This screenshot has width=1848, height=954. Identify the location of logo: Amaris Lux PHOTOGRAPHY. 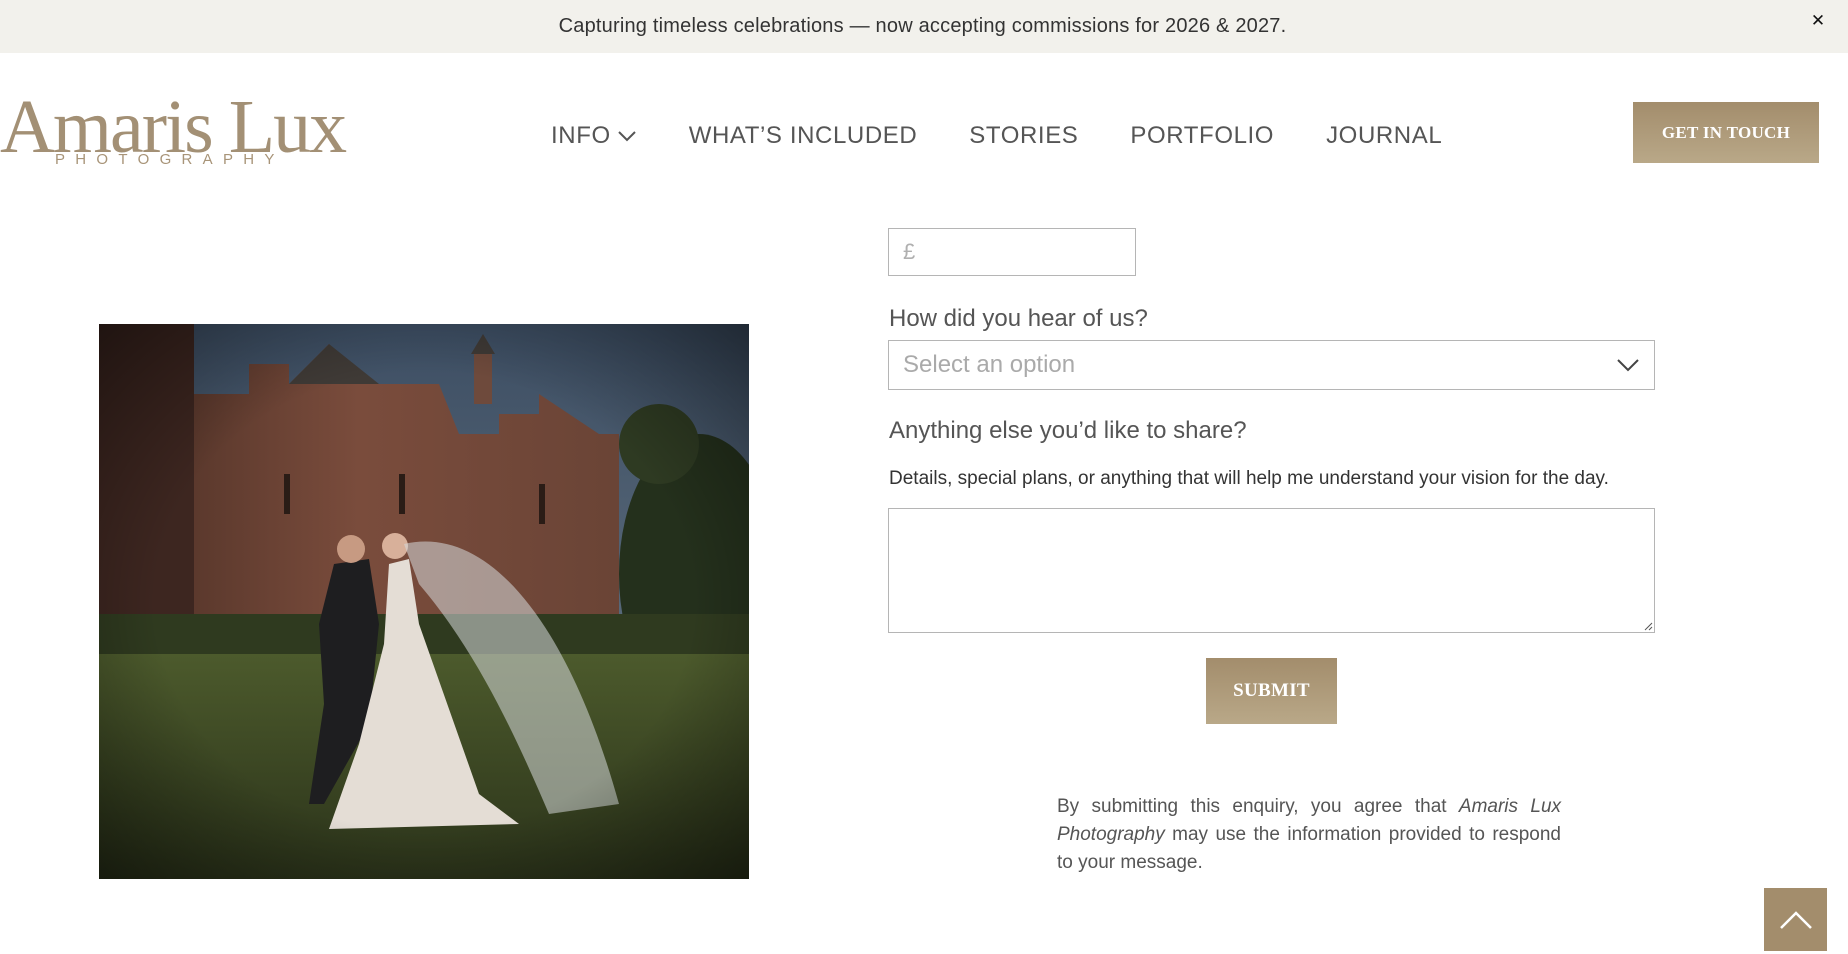
(185, 136).